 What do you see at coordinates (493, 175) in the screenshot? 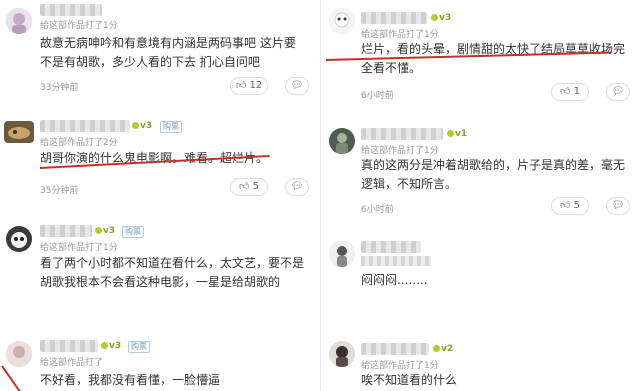
I see `comment-text: 真的这两分是冲着胡歌给的，片子是真的差，毫无 逻辑，不知所言。` at bounding box center [493, 175].